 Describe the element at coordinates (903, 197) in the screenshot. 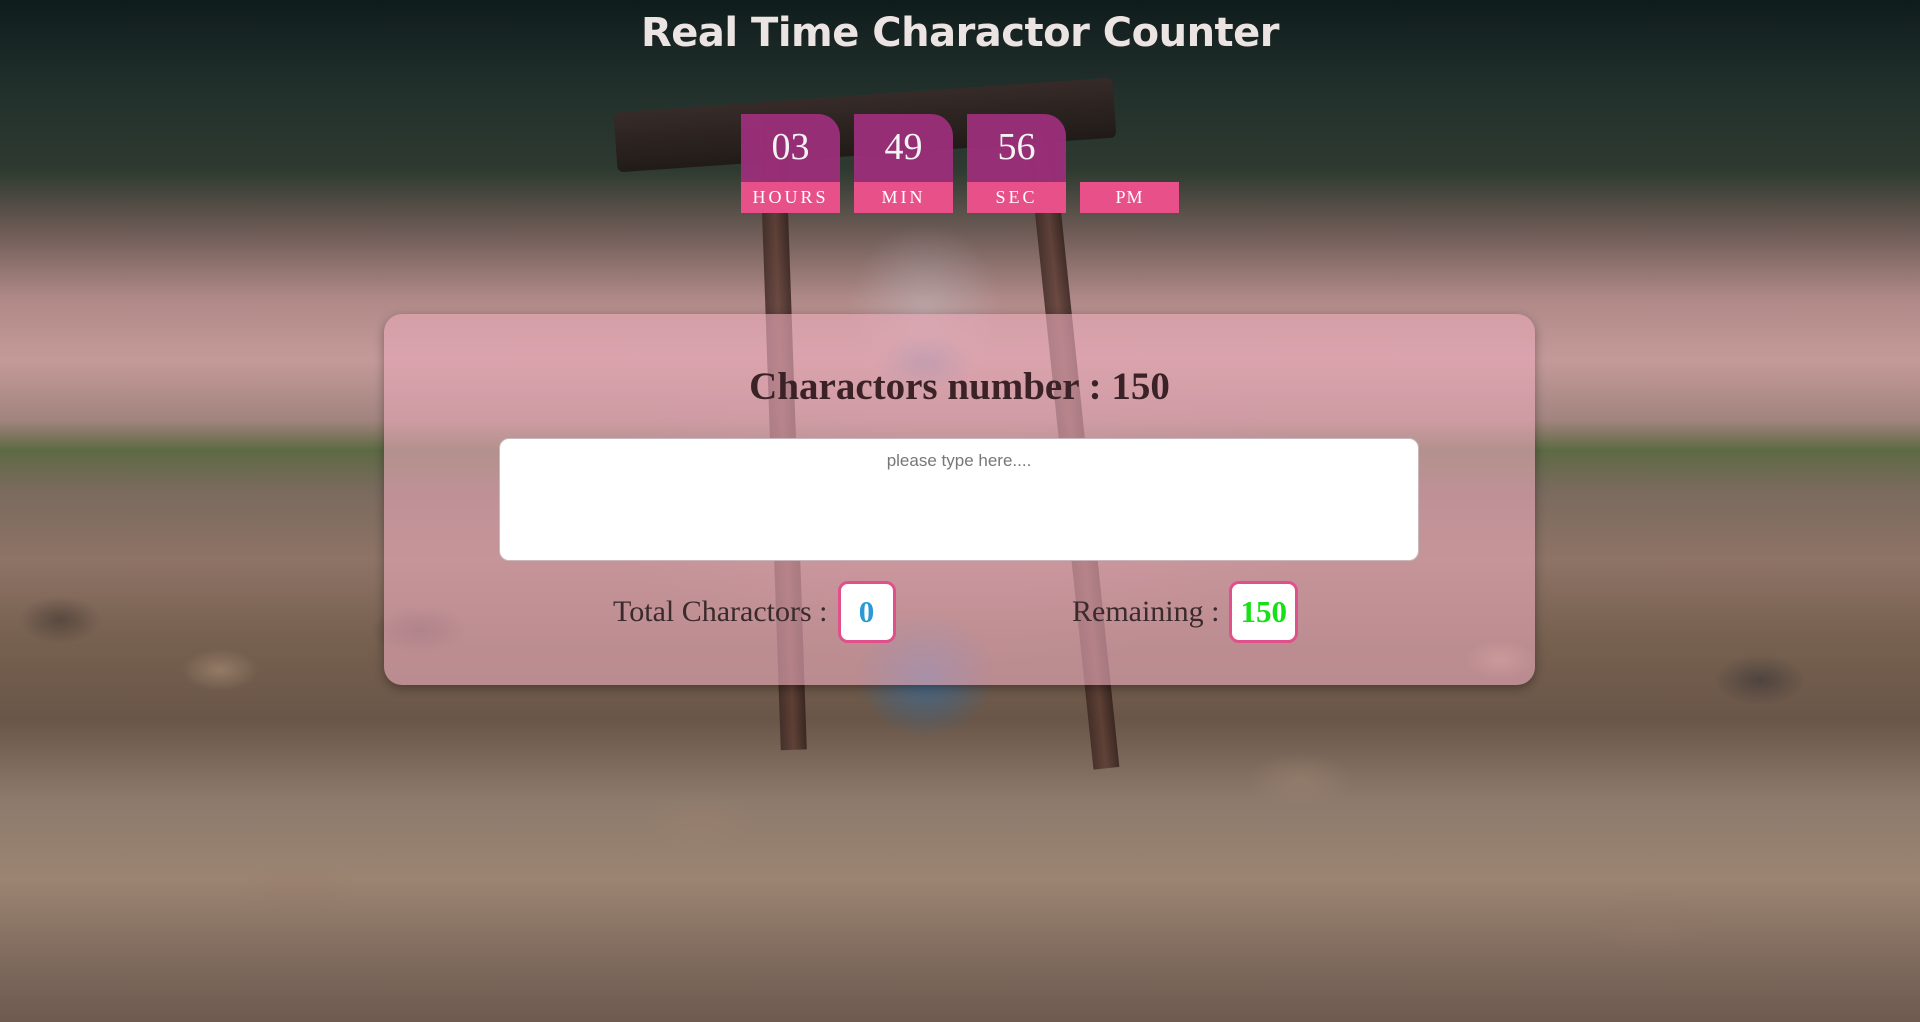

I see `clock-minutes-label: MIN` at that location.